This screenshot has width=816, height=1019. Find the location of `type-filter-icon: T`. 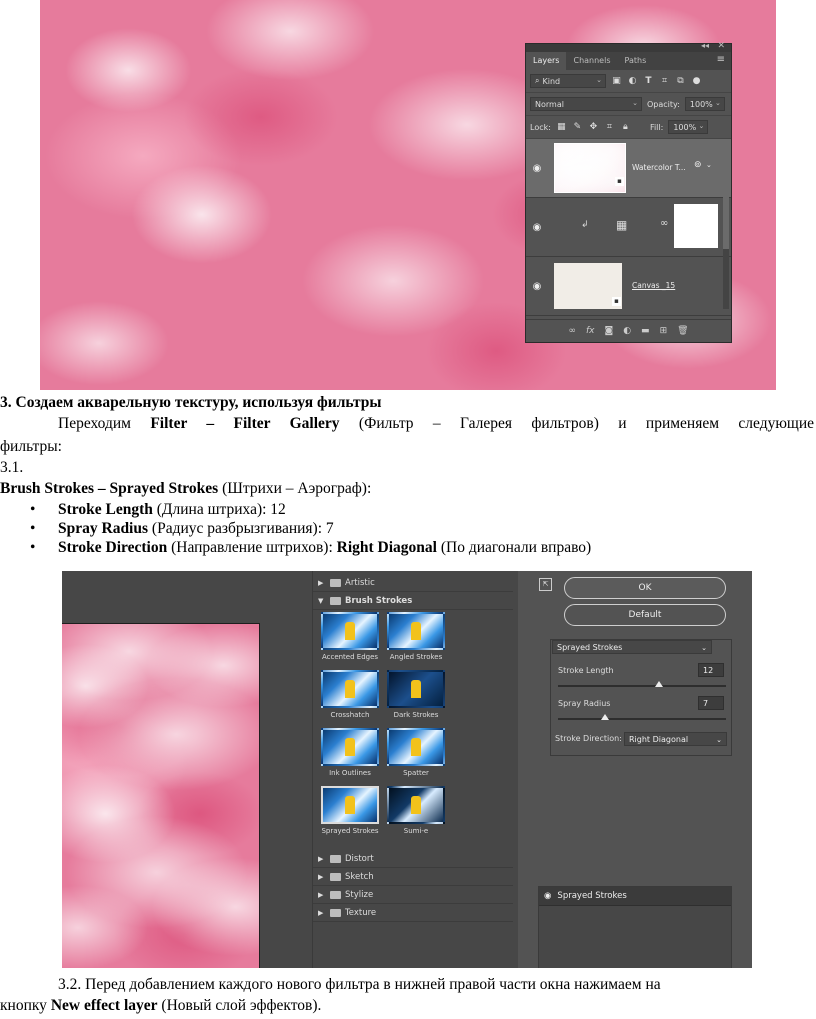

type-filter-icon: T is located at coordinates (648, 81).